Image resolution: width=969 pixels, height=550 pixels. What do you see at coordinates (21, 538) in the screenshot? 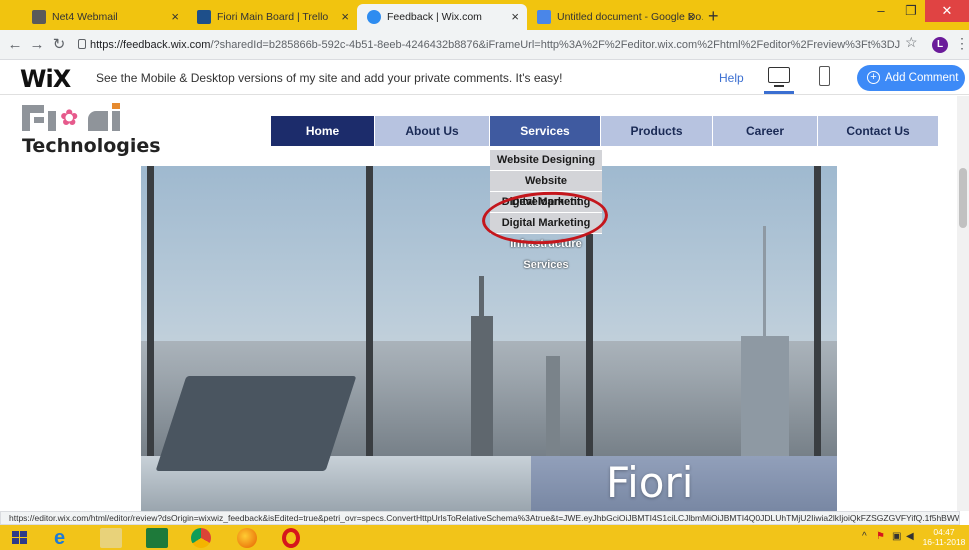
I see `windows-start-icon` at bounding box center [21, 538].